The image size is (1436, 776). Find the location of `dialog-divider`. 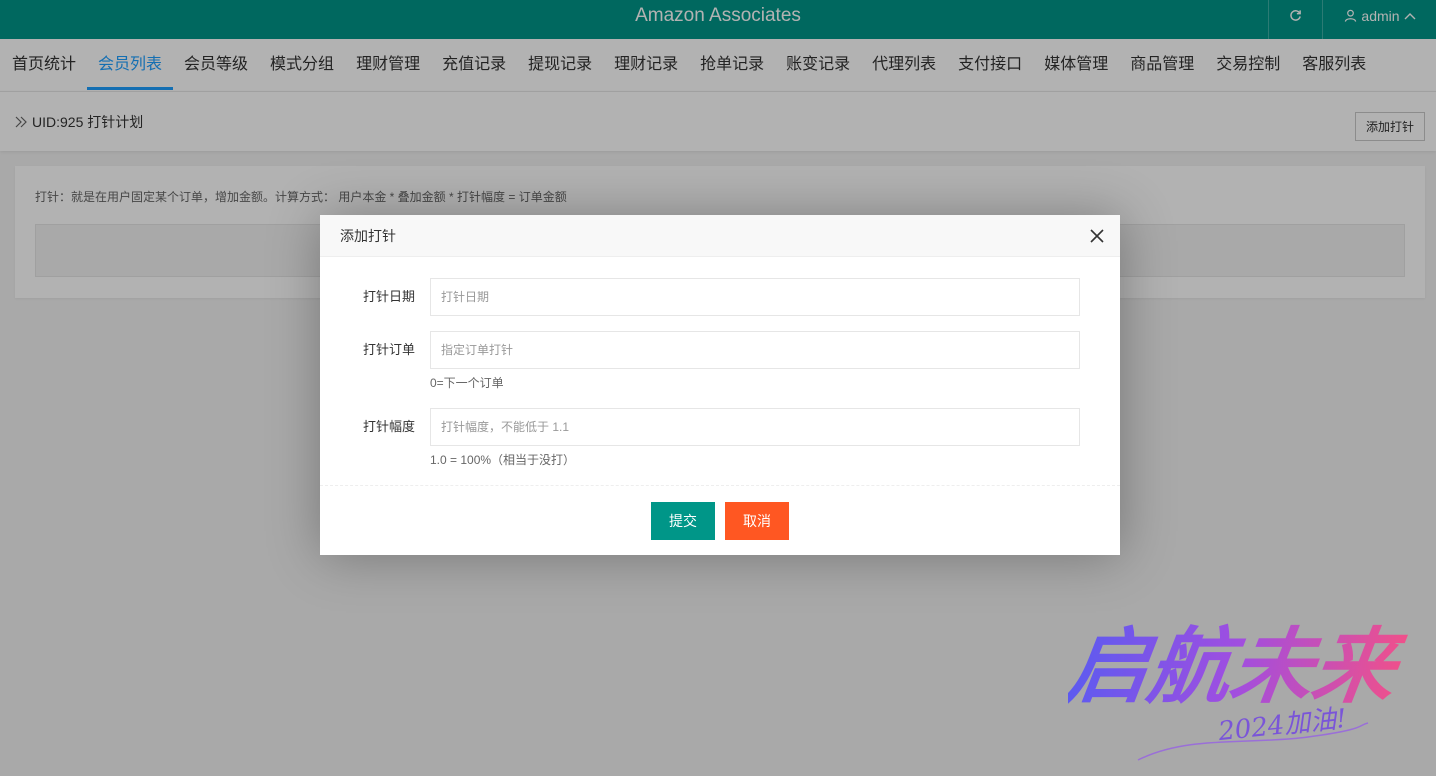

dialog-divider is located at coordinates (720, 485).